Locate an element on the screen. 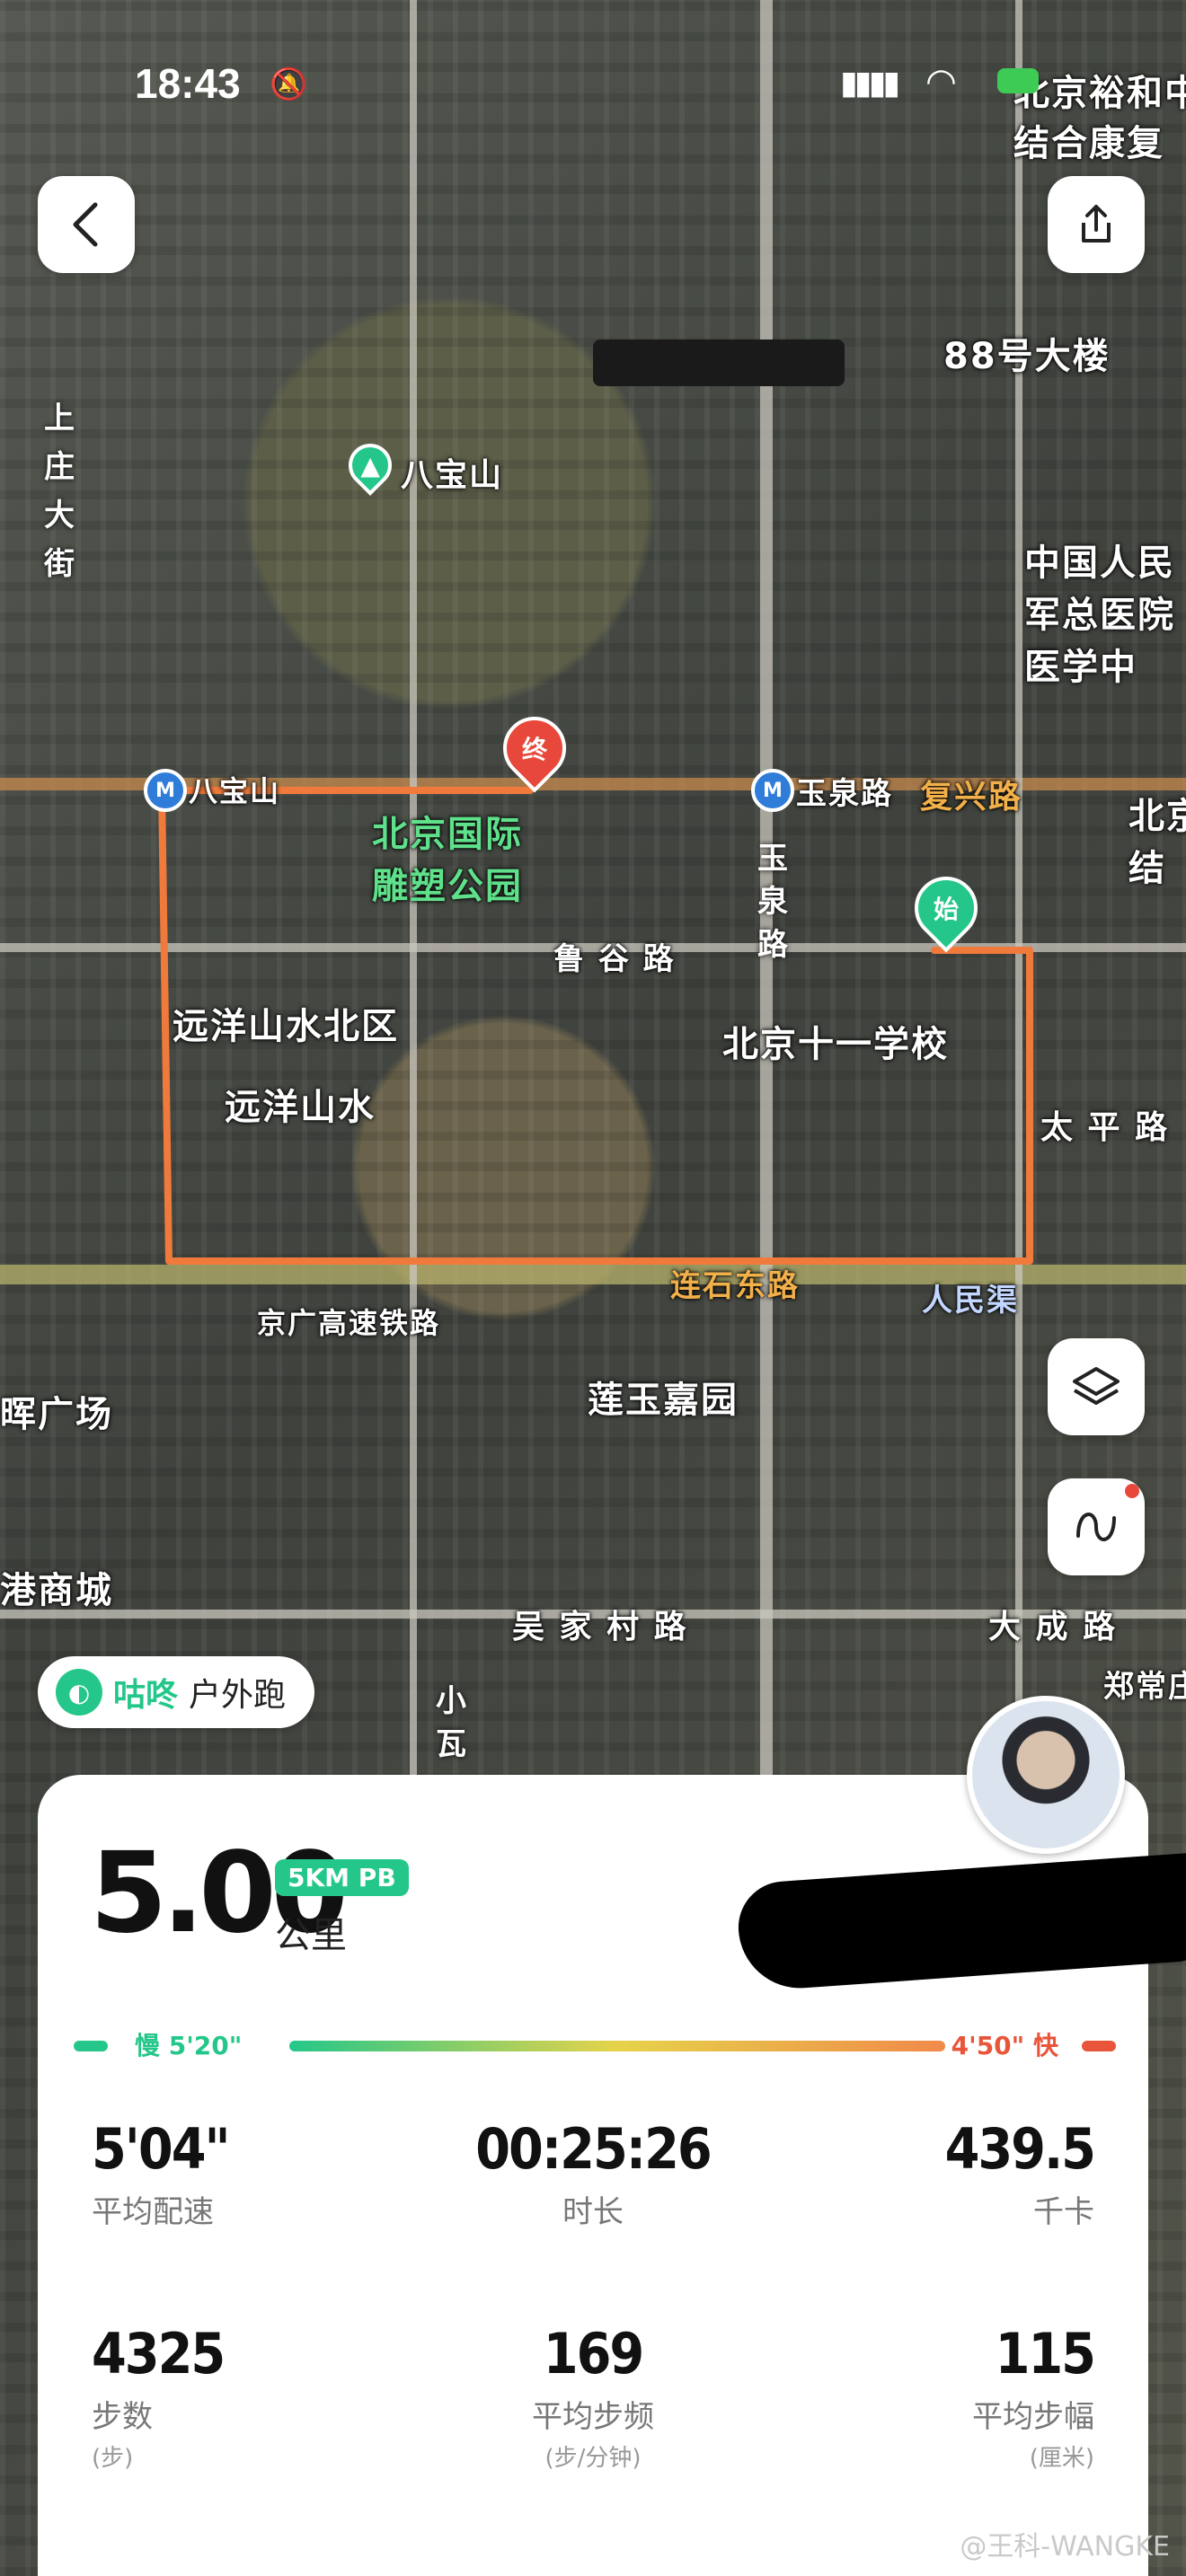  status-time: 18:43 is located at coordinates (188, 83).